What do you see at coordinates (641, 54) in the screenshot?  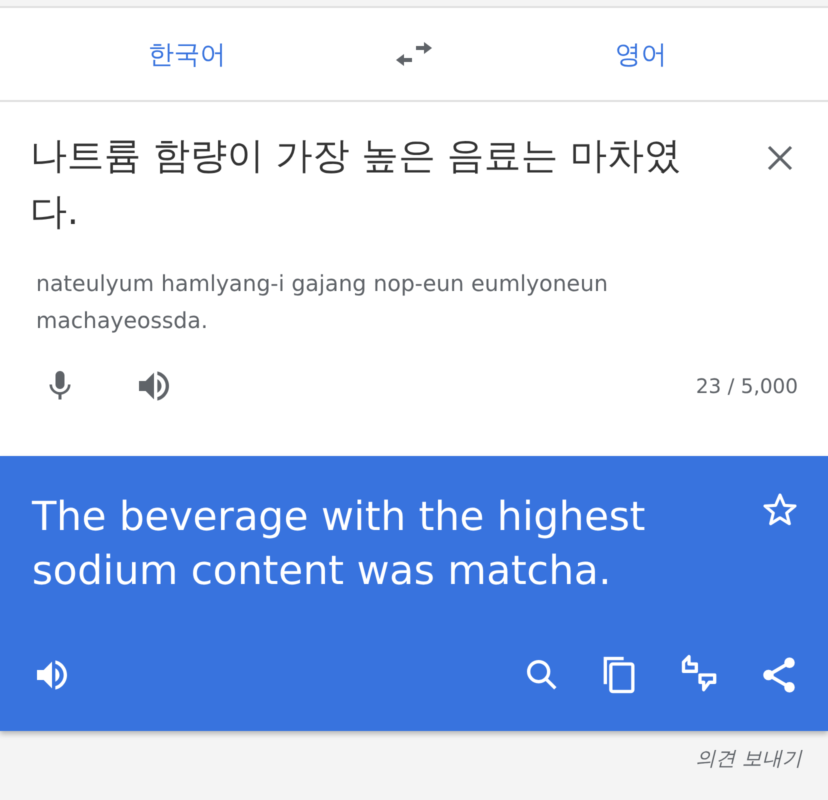 I see `target-language-tab: 영어` at bounding box center [641, 54].